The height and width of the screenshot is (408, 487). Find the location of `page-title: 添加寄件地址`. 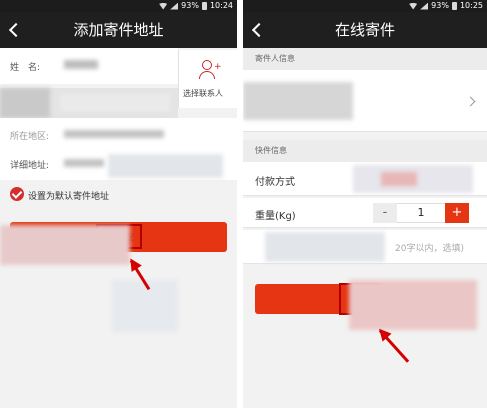

page-title: 添加寄件地址 is located at coordinates (118, 30).